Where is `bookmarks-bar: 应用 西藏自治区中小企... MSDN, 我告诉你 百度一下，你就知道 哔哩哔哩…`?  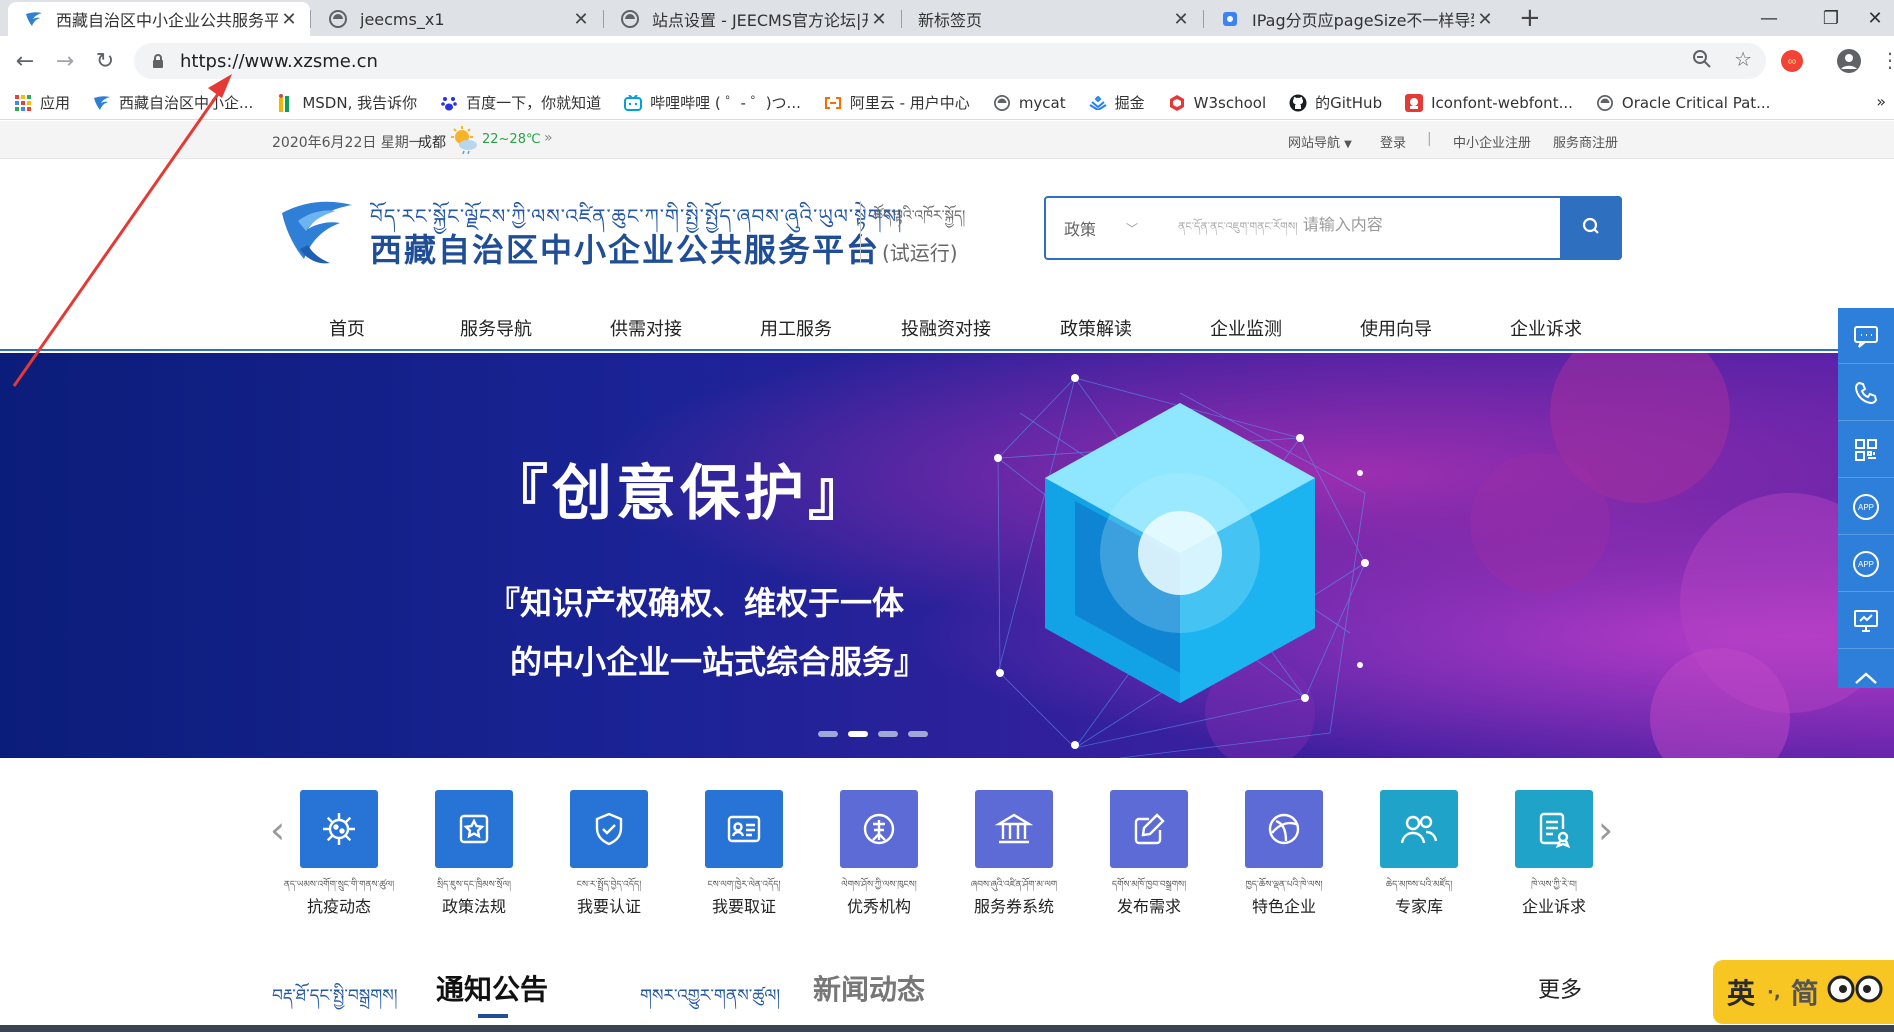 bookmarks-bar: 应用 西藏自治区中小企... MSDN, 我告诉你 百度一下，你就知道 哔哩哔哩… is located at coordinates (947, 103).